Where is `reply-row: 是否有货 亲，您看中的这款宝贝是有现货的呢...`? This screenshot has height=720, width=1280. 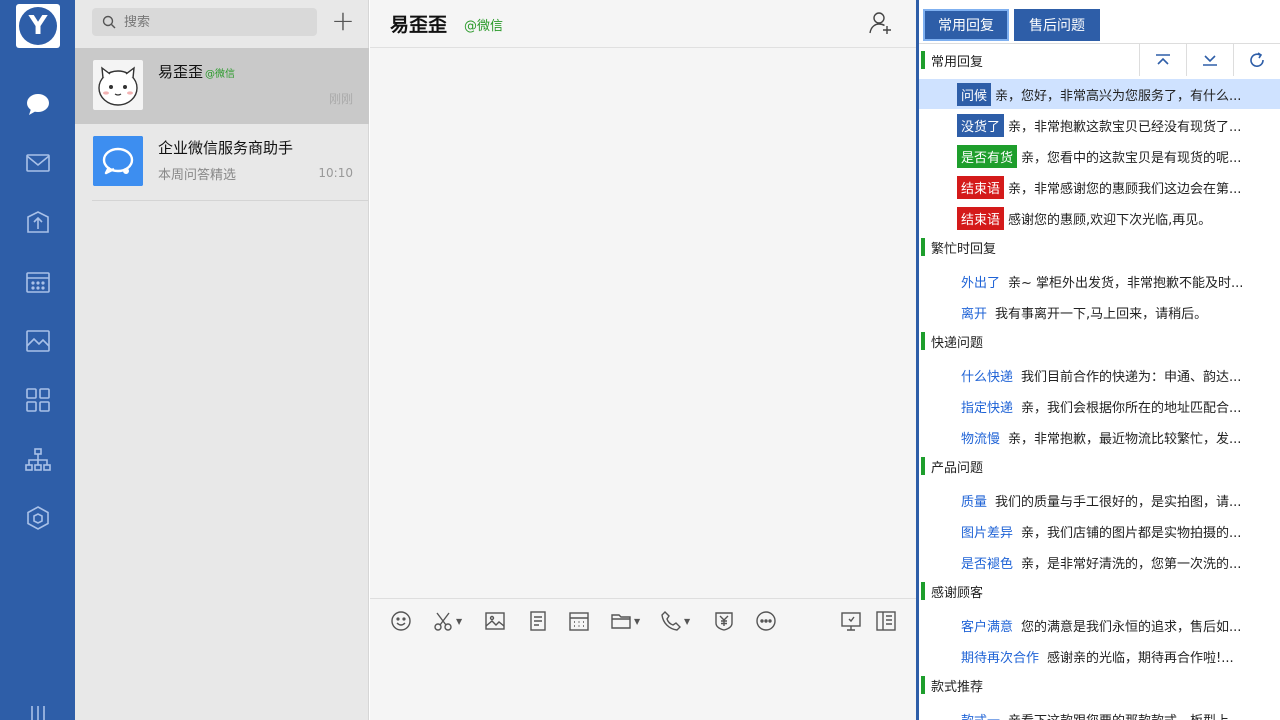 reply-row: 是否有货 亲，您看中的这款宝贝是有现货的呢... is located at coordinates (1099, 156).